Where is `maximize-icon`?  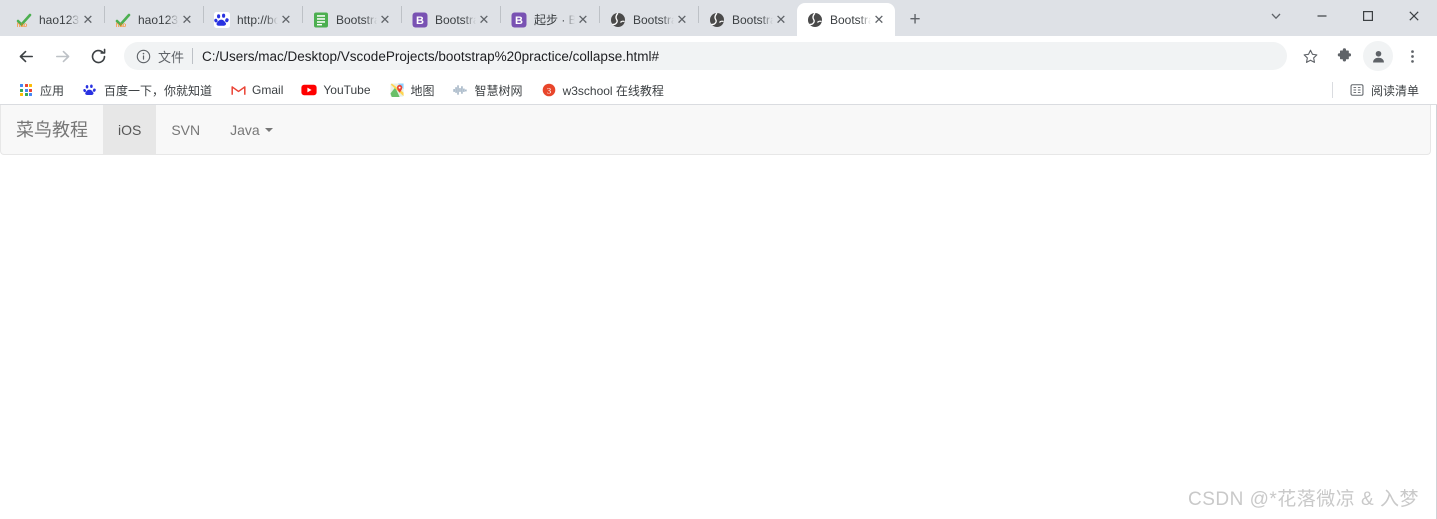 maximize-icon is located at coordinates (1368, 16).